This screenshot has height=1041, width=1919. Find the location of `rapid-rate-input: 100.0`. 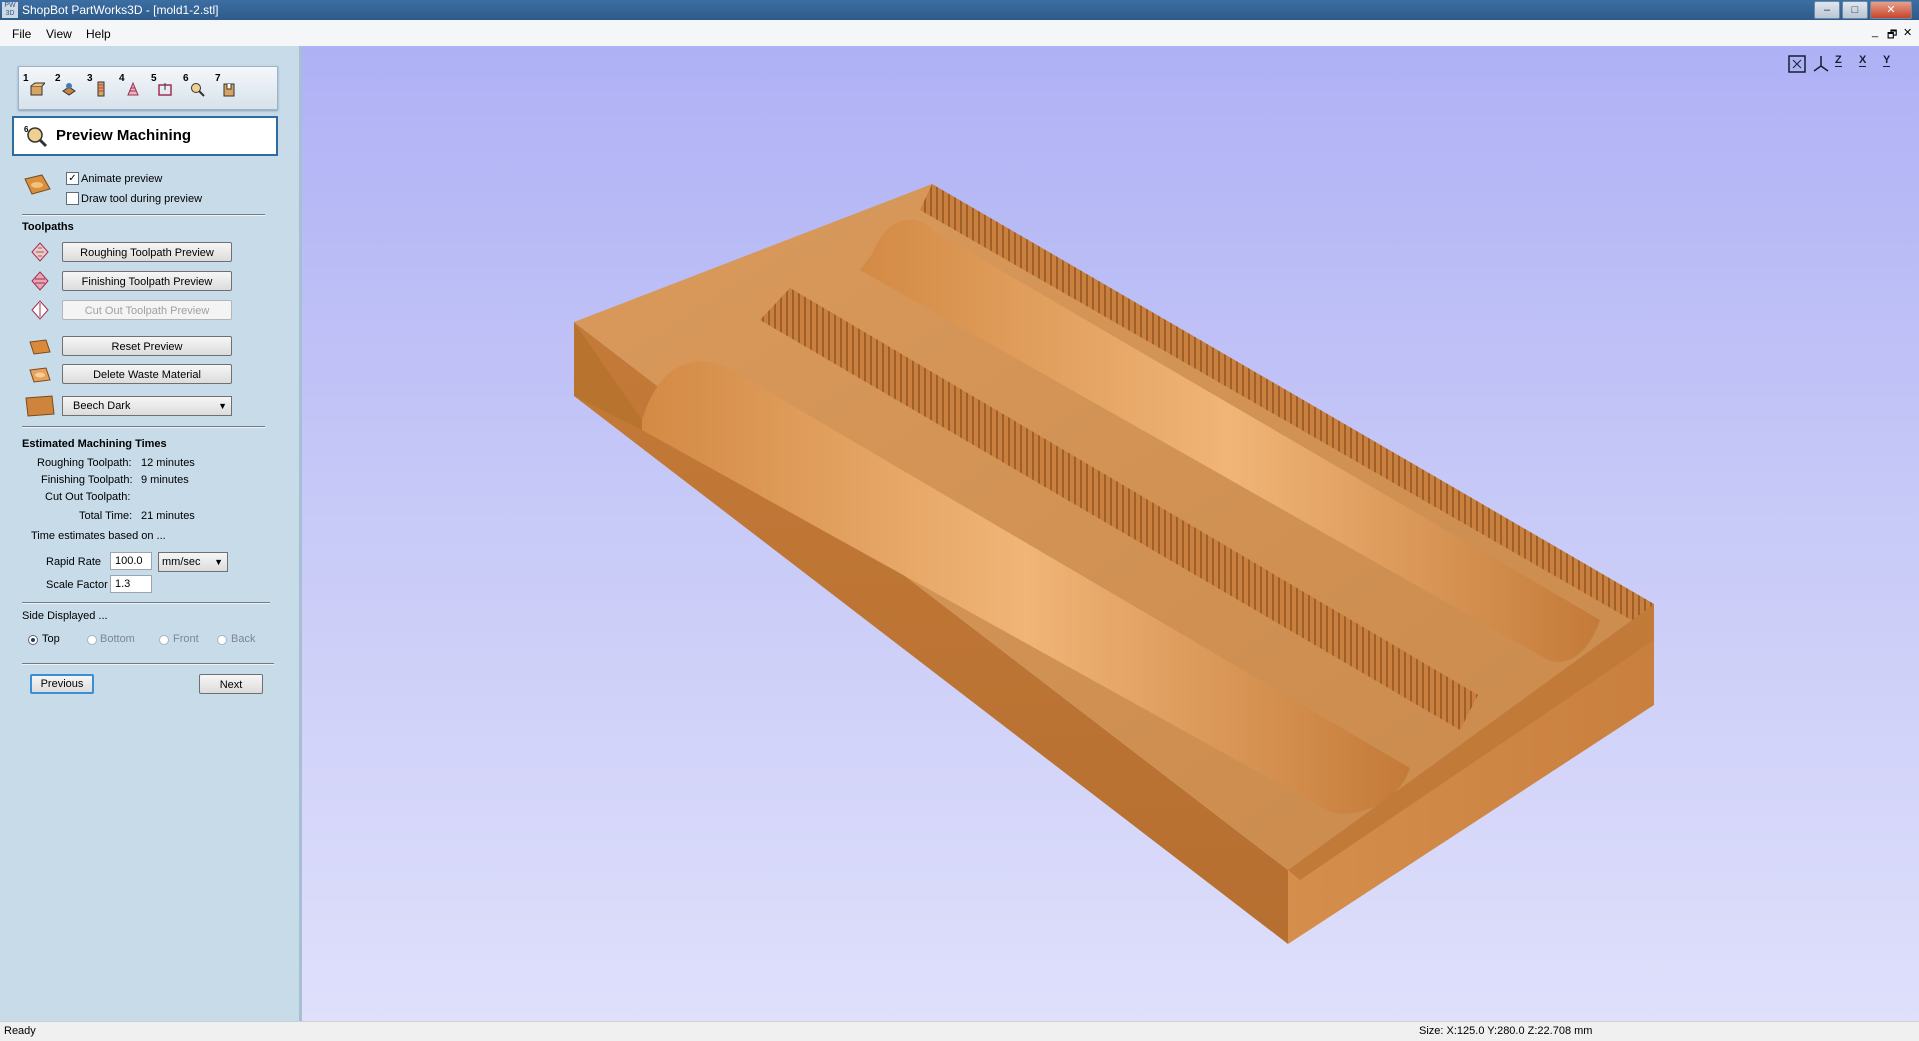

rapid-rate-input: 100.0 is located at coordinates (131, 561).